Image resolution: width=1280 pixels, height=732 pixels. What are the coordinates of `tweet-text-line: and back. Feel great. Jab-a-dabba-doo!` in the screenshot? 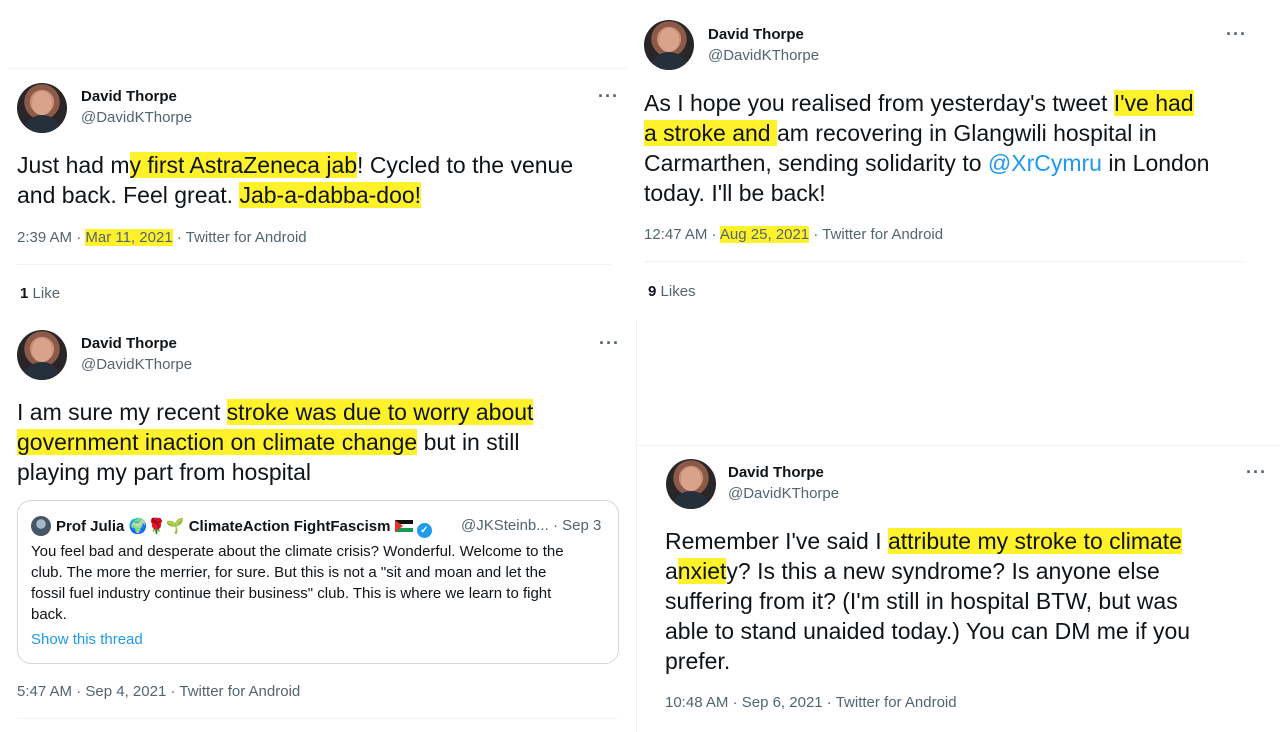 It's located at (295, 195).